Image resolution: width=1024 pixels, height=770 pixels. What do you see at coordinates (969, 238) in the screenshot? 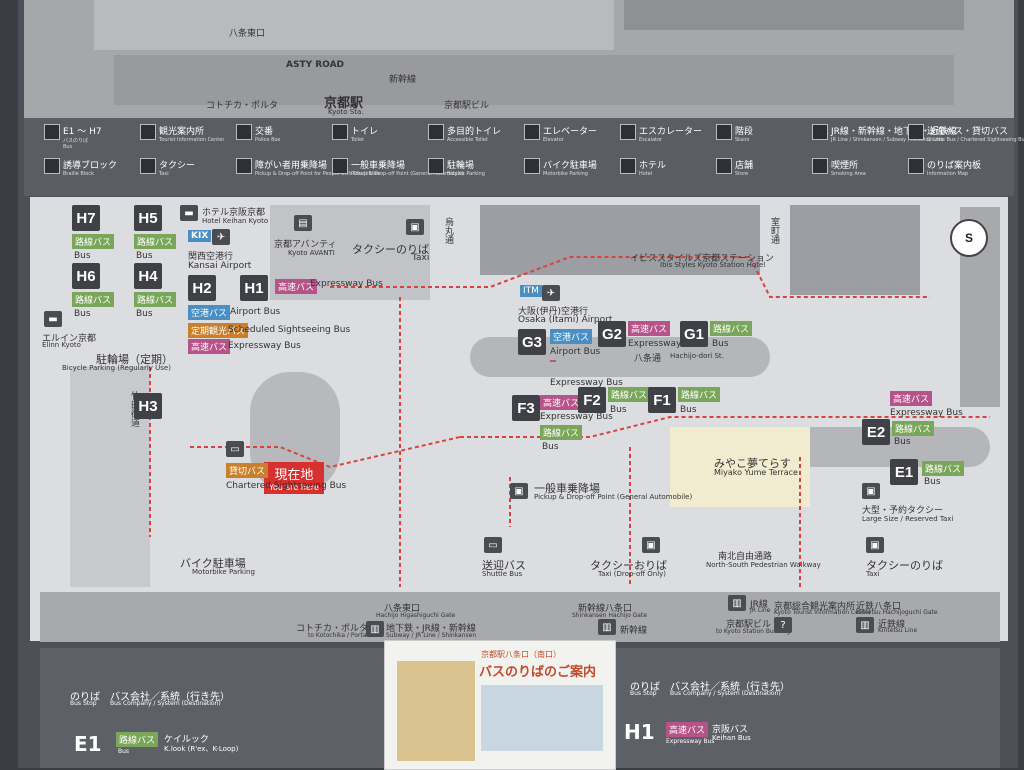
I see `compass-icon: S` at bounding box center [969, 238].